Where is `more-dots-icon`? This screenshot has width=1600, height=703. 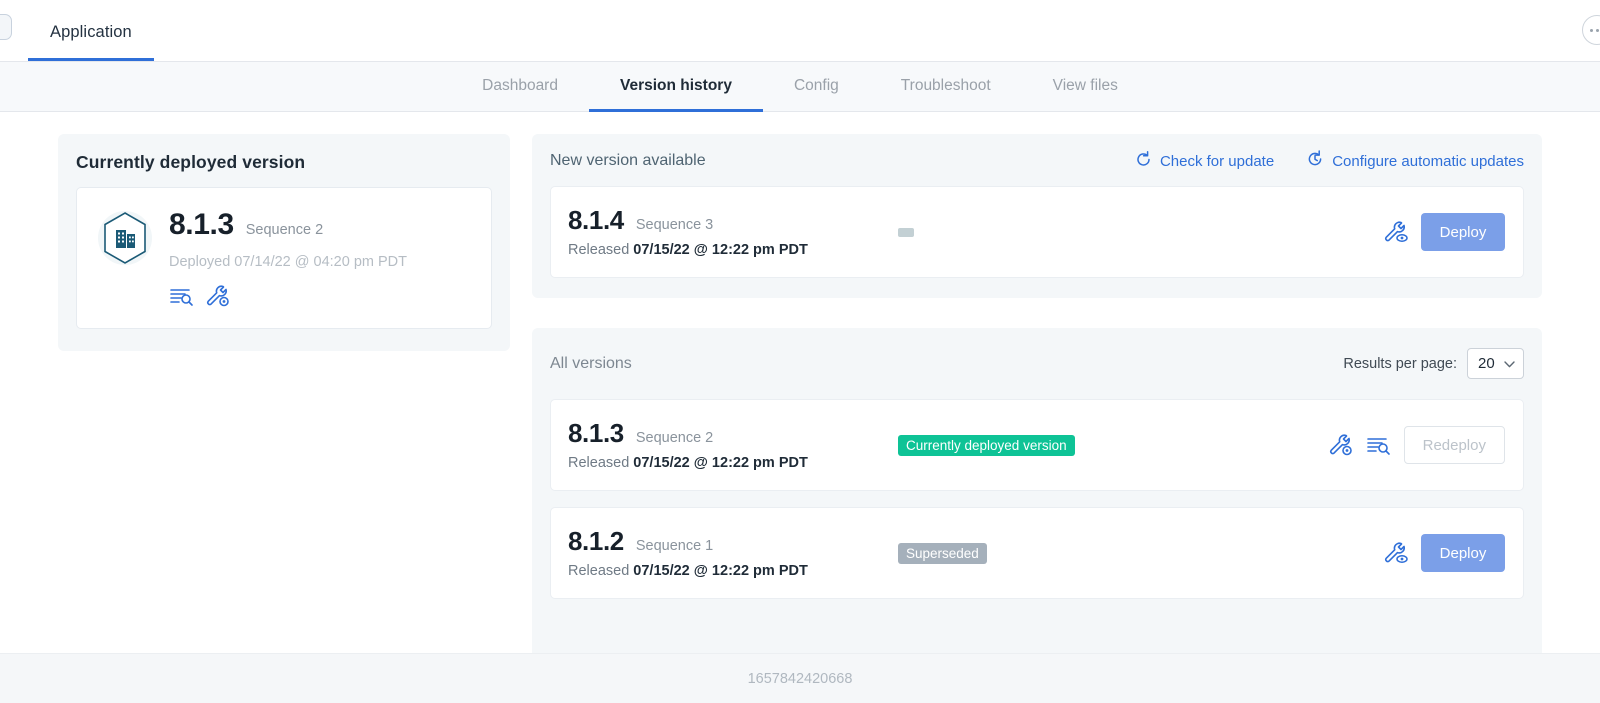
more-dots-icon is located at coordinates (1591, 30).